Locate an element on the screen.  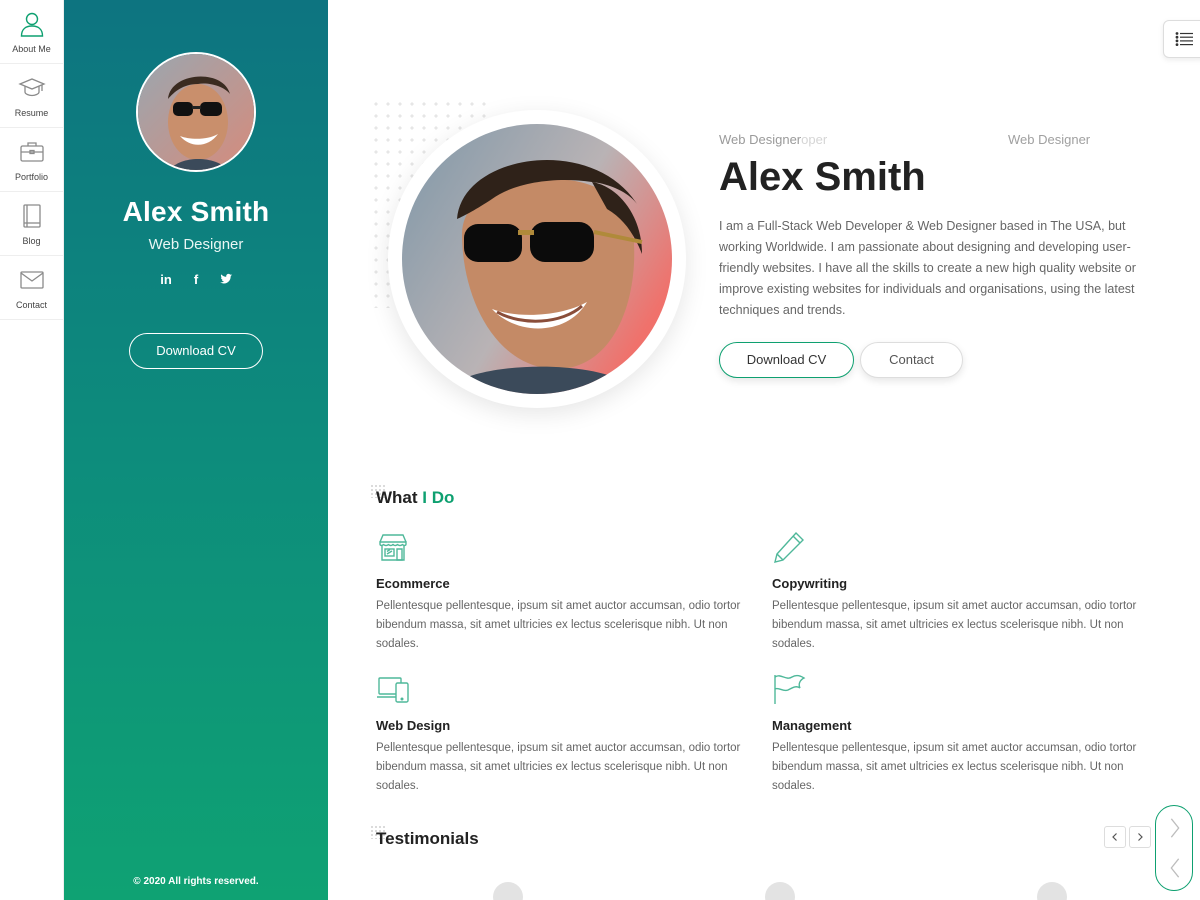
twitter-bird-icon is located at coordinates (226, 278).